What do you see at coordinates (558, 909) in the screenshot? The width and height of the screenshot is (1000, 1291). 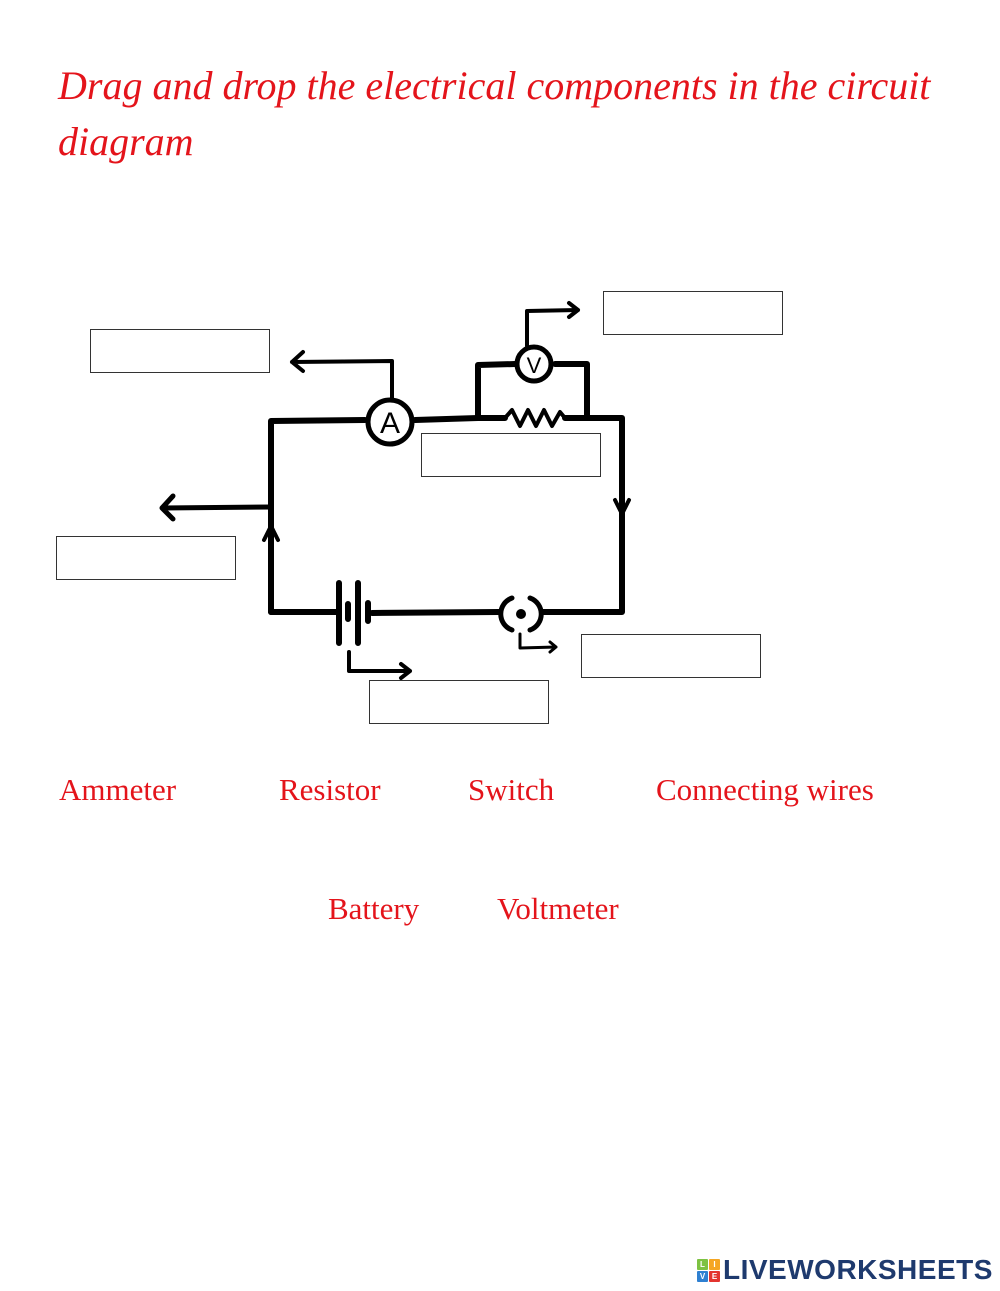 I see `draggable-word-voltmeter: Voltmeter` at bounding box center [558, 909].